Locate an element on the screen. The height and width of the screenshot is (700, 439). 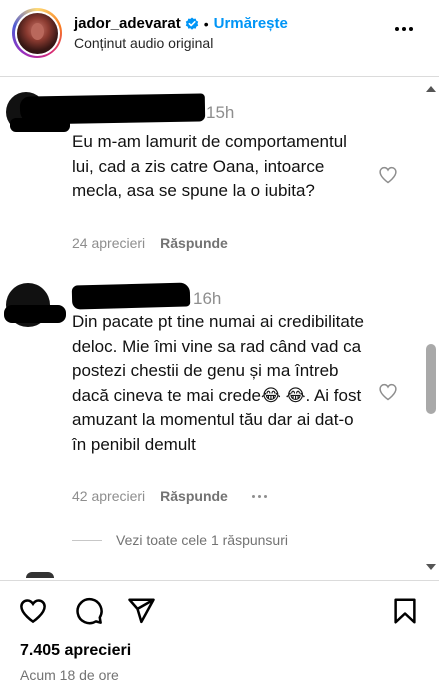
view-replies-label: Vezi toate cele 1 răspunsuri is located at coordinates (202, 540).